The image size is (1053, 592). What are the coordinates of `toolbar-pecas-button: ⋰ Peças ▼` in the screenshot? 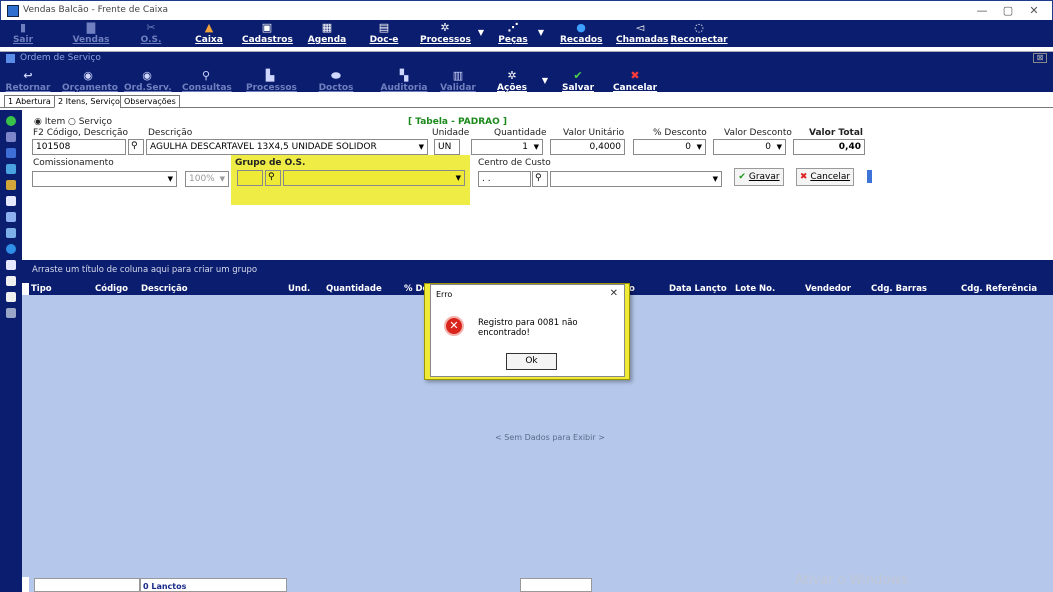 It's located at (520, 33).